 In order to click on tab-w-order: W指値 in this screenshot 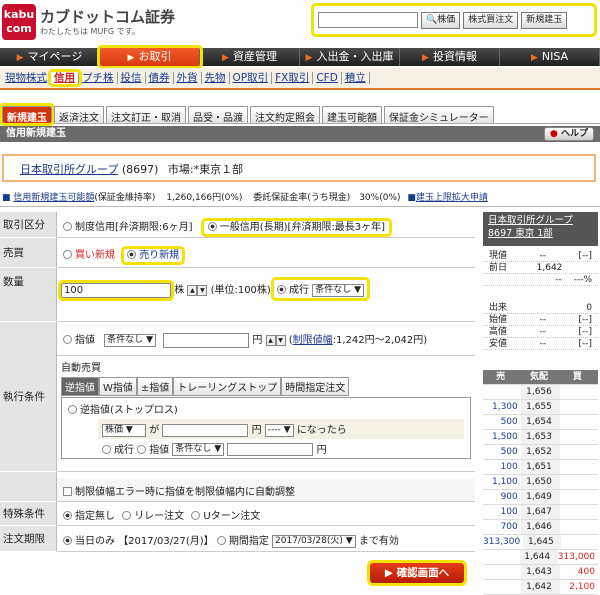, I will do `click(118, 386)`.